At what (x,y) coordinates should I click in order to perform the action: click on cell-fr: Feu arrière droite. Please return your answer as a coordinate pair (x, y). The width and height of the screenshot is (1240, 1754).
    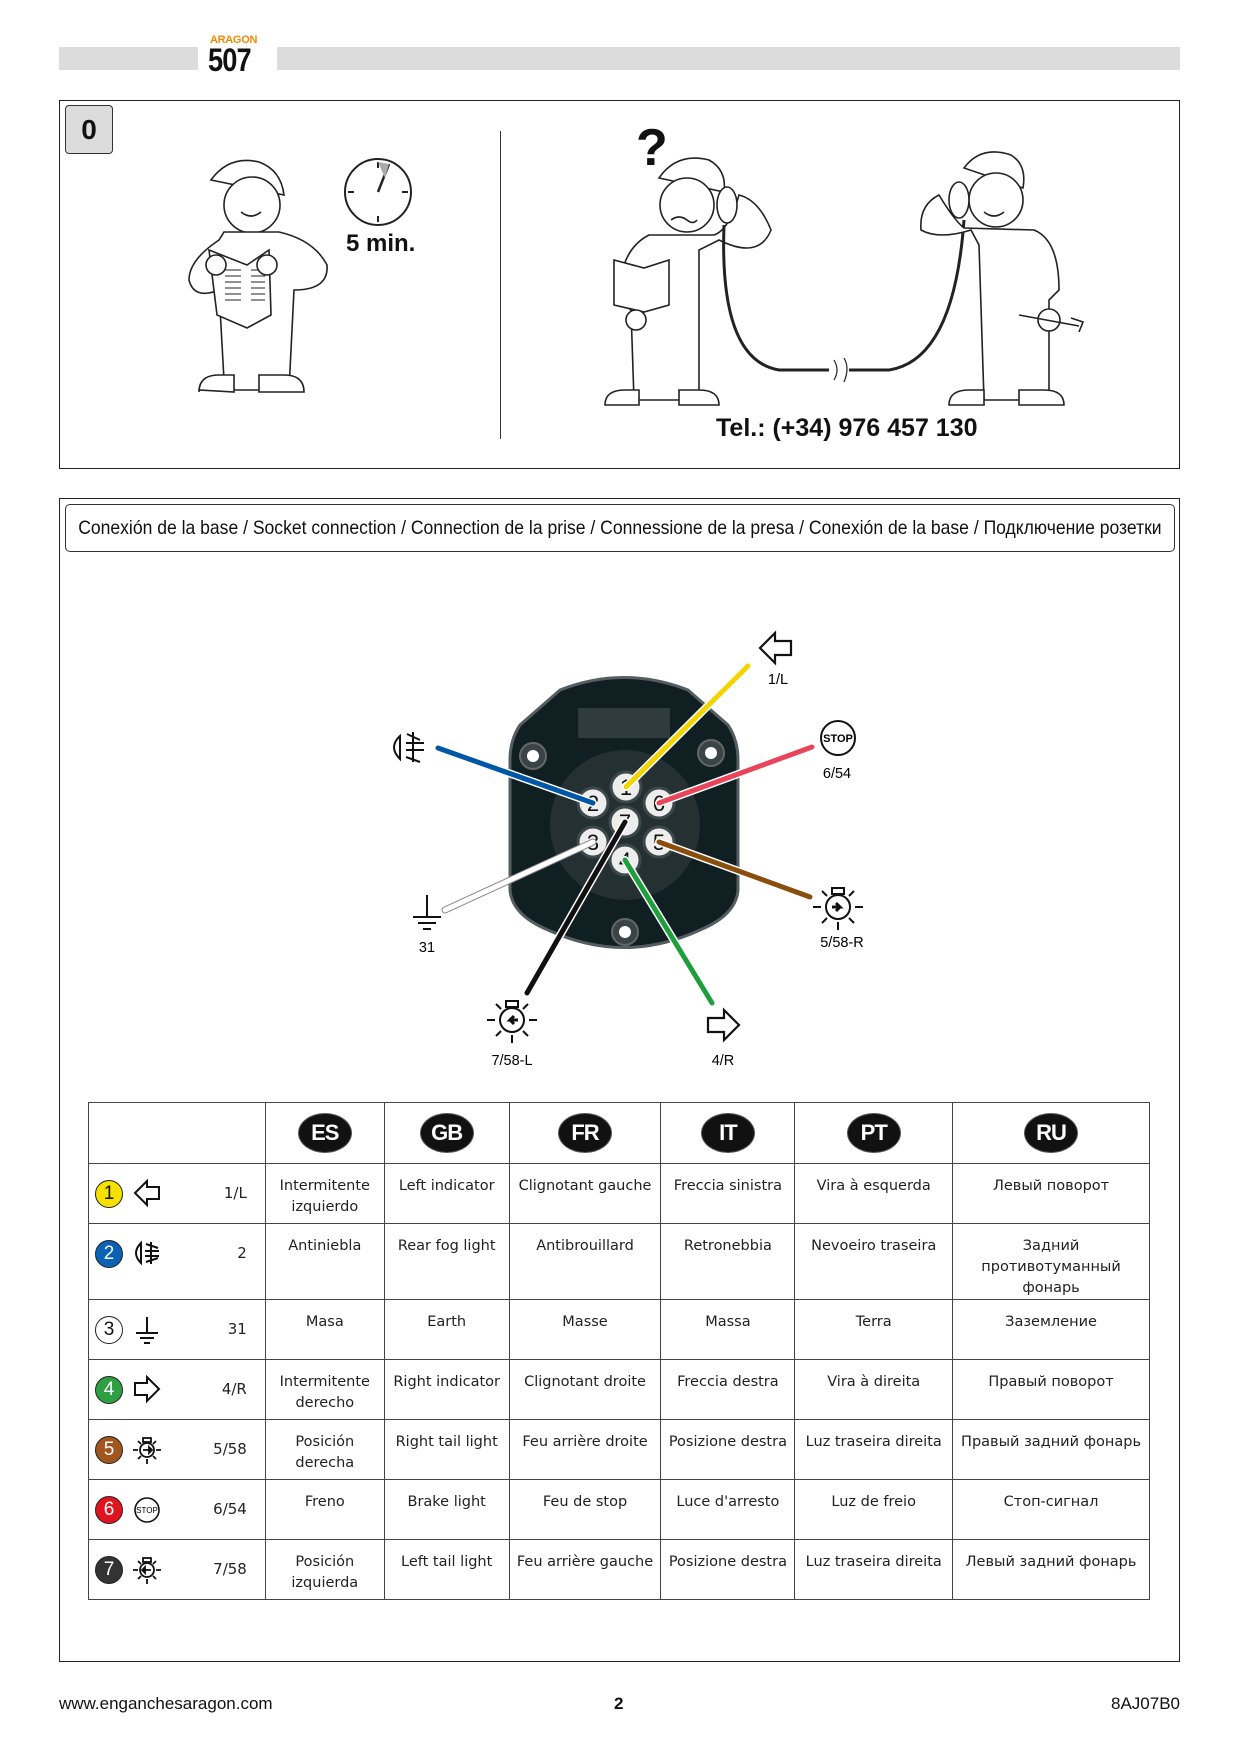
    Looking at the image, I should click on (585, 1449).